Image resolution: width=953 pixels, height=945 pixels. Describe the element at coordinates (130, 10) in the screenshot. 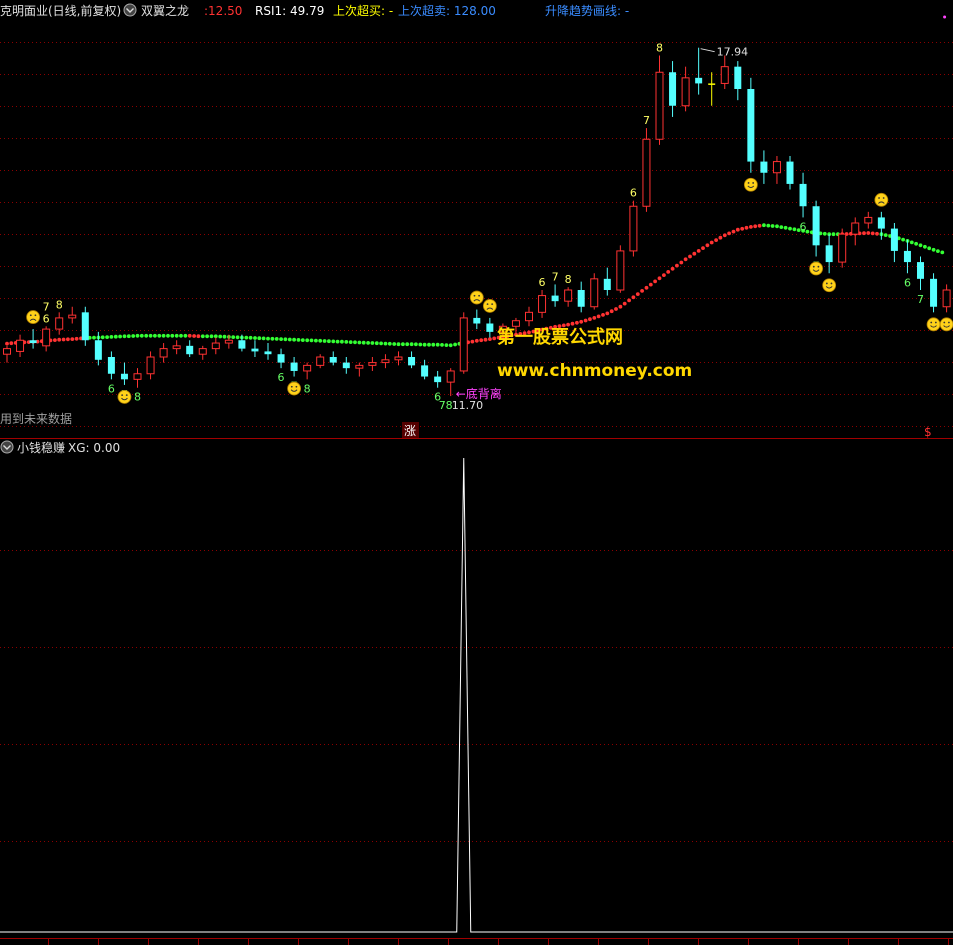

I see `indicator-dropdown-icon` at that location.